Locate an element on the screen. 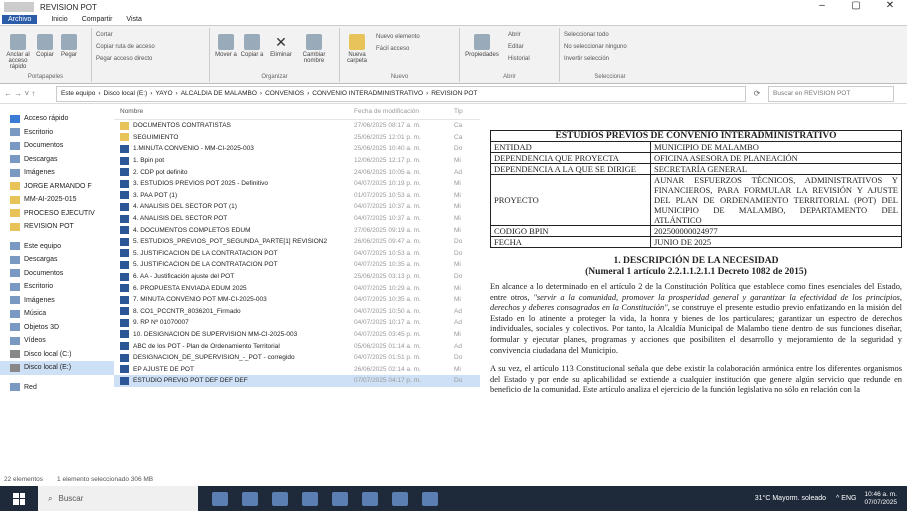 This screenshot has width=907, height=511. weather-widget: 31°C Mayorm. soleado is located at coordinates (790, 498).